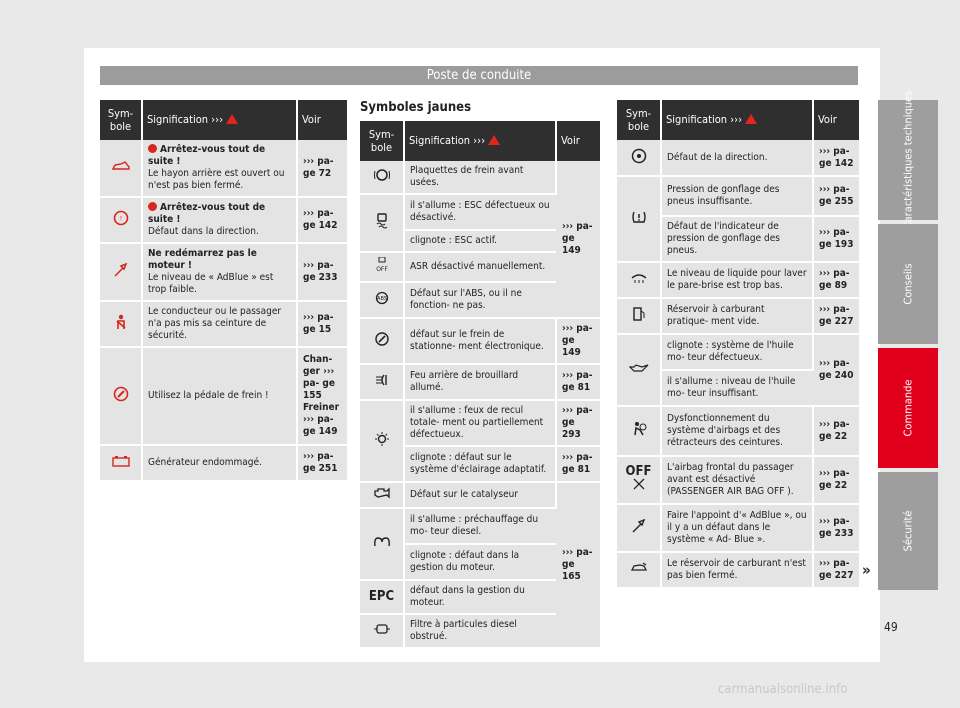 The height and width of the screenshot is (708, 960). I want to click on steering-fault-icon: !, so click(121, 220).